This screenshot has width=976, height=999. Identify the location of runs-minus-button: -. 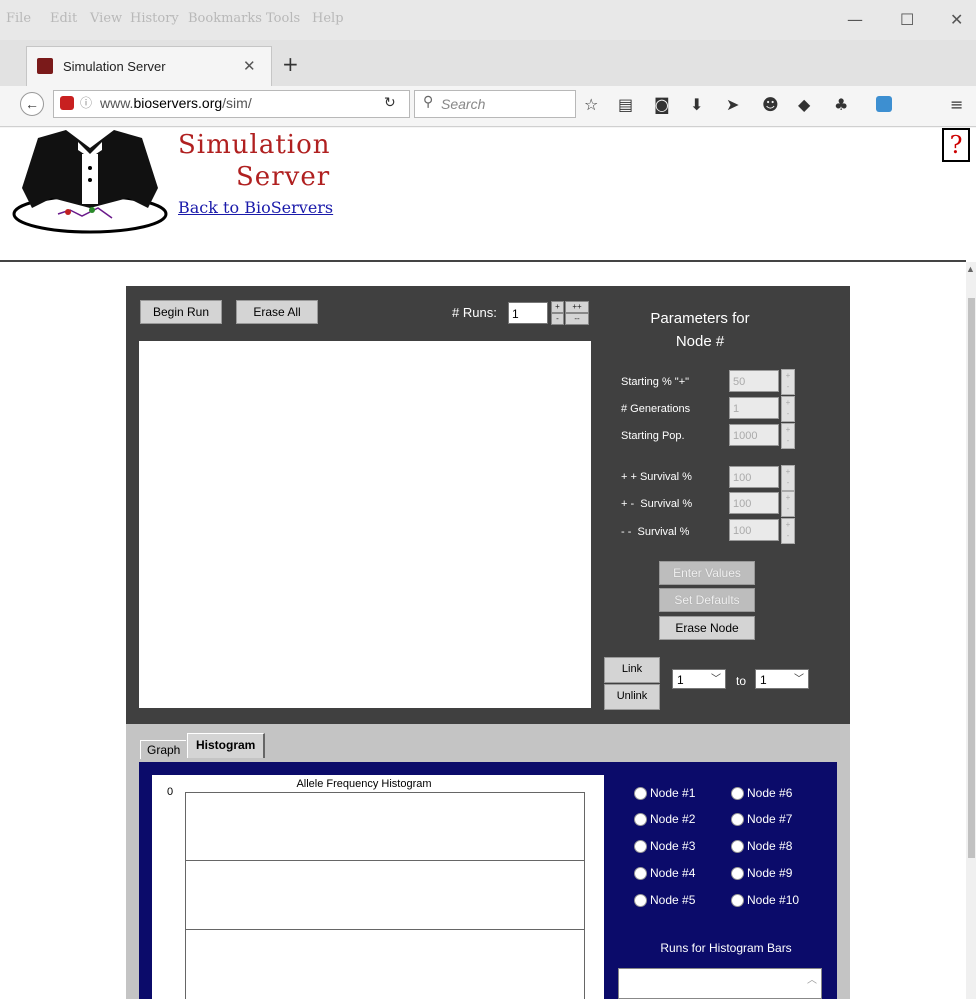
(557, 319).